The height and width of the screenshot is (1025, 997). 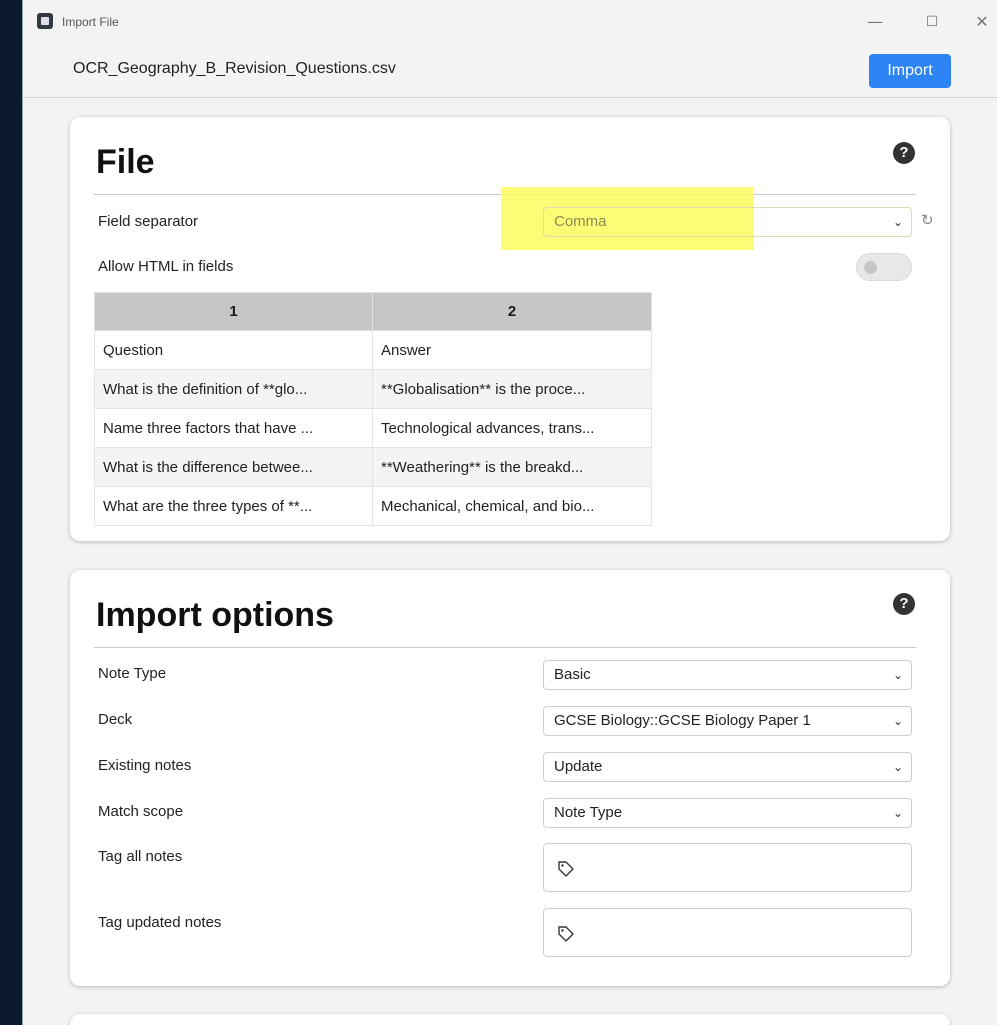 I want to click on existing-notes-value: Update, so click(x=578, y=766).